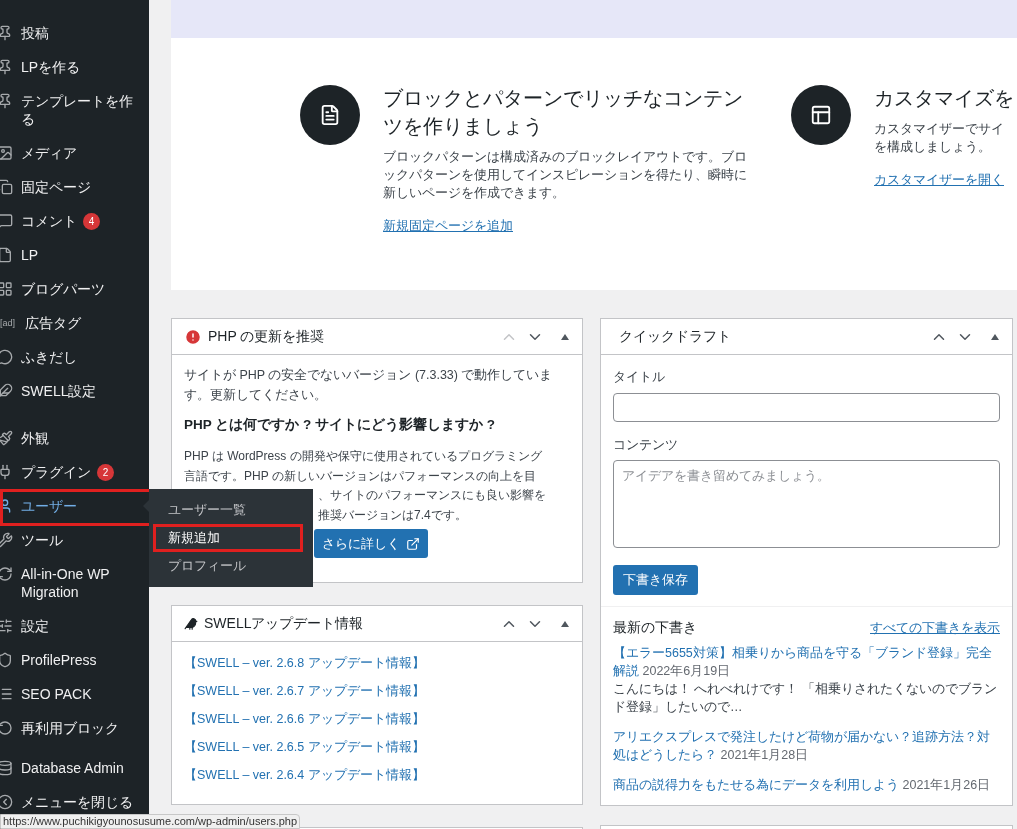 This screenshot has height=829, width=1017. I want to click on sidebar-item: ProfilePress, so click(74, 660).